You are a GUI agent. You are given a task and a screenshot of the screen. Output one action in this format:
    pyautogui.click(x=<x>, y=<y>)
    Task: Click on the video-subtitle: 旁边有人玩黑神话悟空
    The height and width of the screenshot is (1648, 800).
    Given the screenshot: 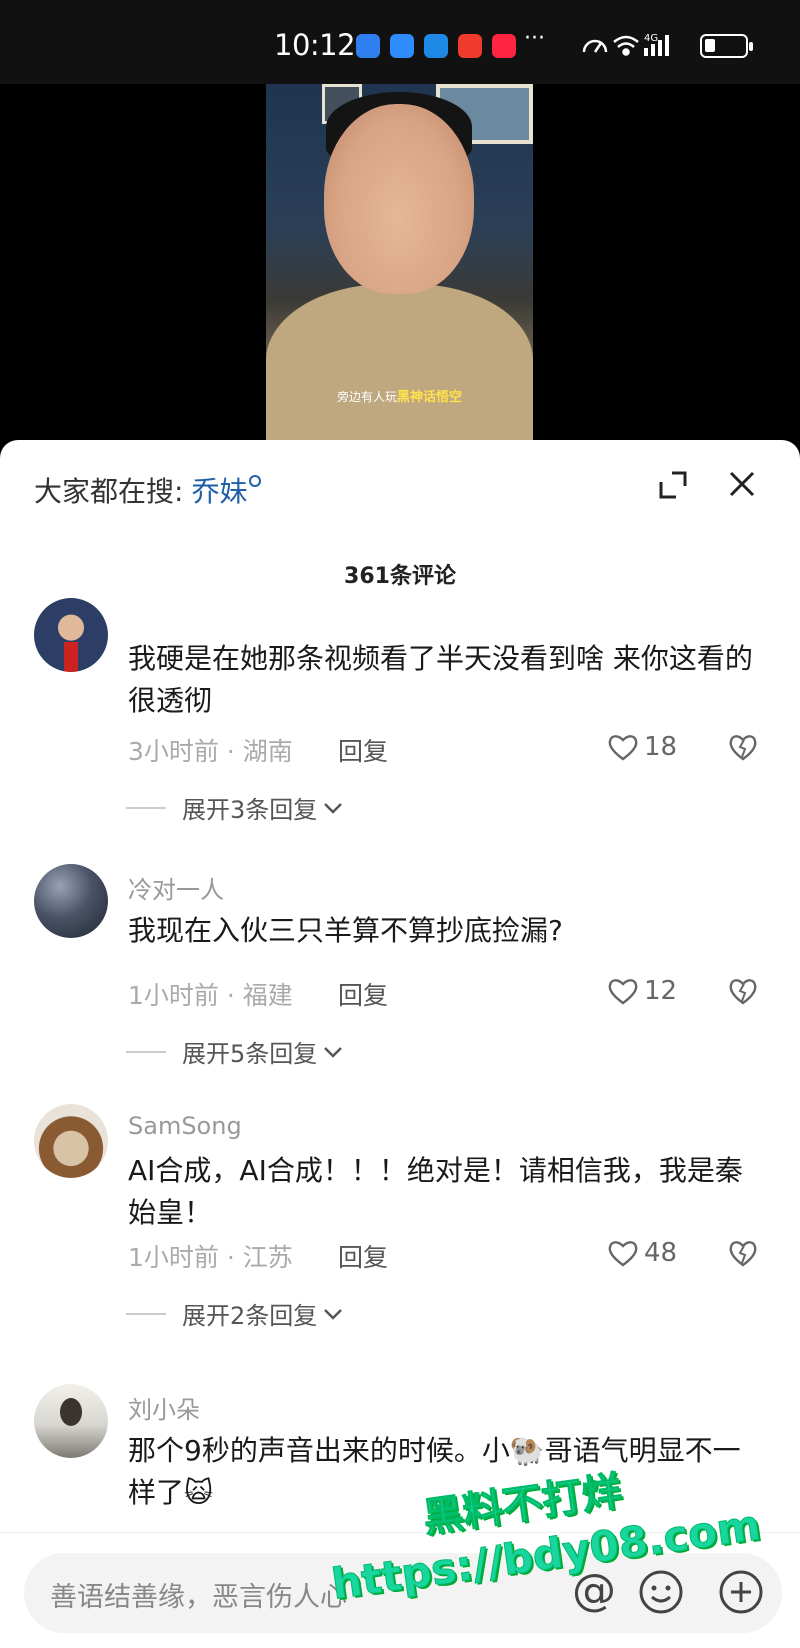 What is the action you would take?
    pyautogui.click(x=399, y=395)
    